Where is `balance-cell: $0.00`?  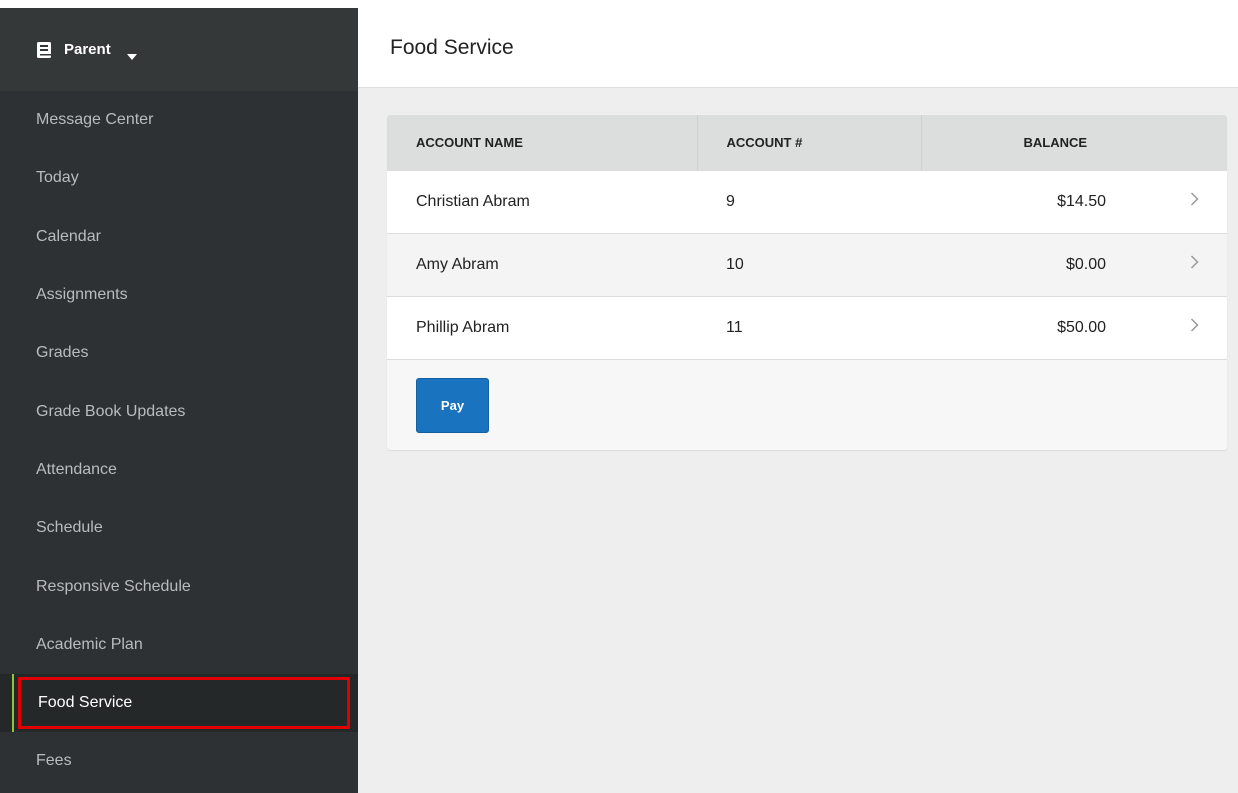 balance-cell: $0.00 is located at coordinates (1085, 264).